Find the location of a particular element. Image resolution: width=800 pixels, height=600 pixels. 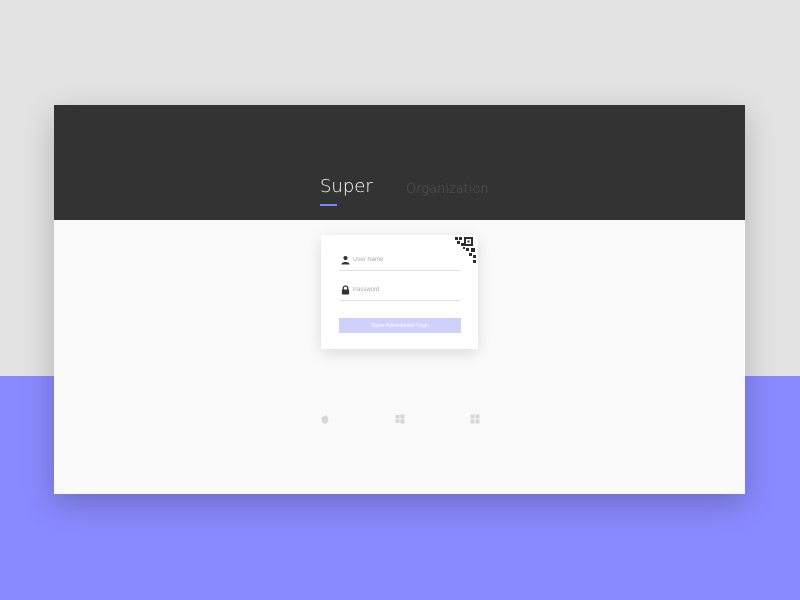

apple-icon is located at coordinates (325, 417).